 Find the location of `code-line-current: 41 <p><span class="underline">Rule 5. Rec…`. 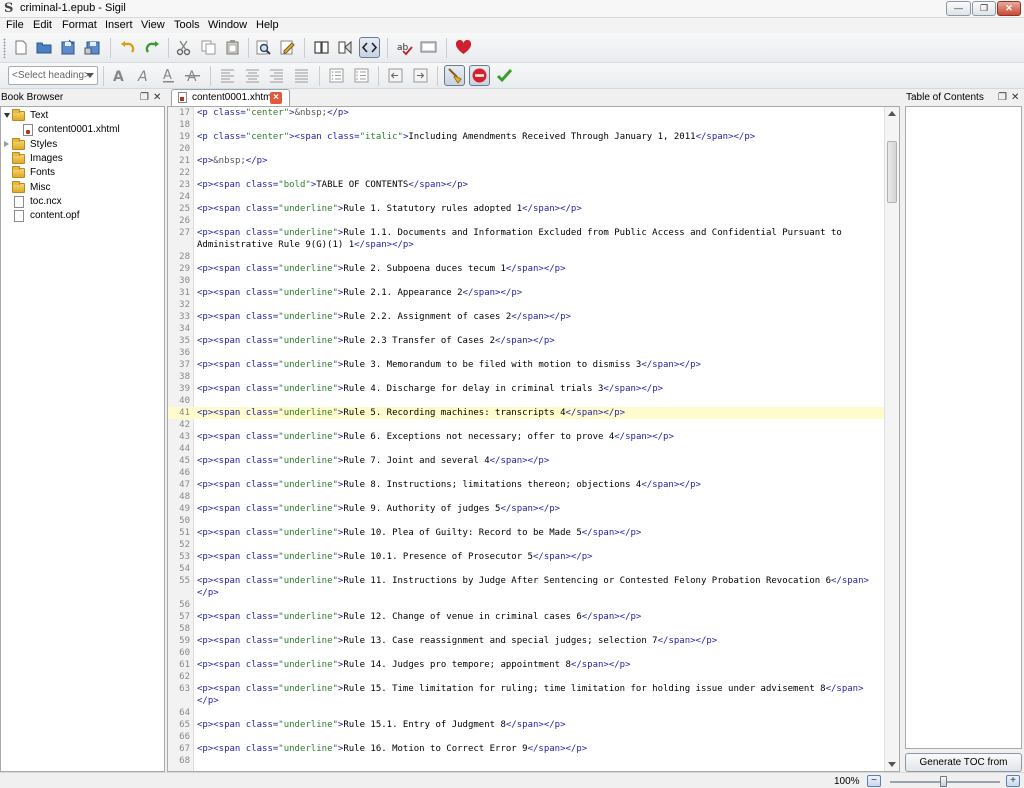

code-line-current: 41 <p><span class="underline">Rule 5. Rec… is located at coordinates (526, 413).